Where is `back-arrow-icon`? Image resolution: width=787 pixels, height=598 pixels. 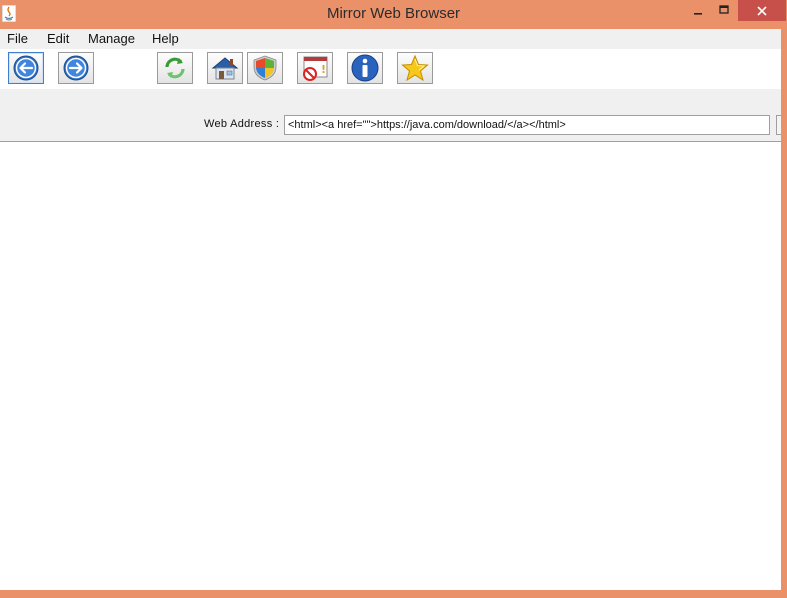
back-arrow-icon is located at coordinates (26, 68).